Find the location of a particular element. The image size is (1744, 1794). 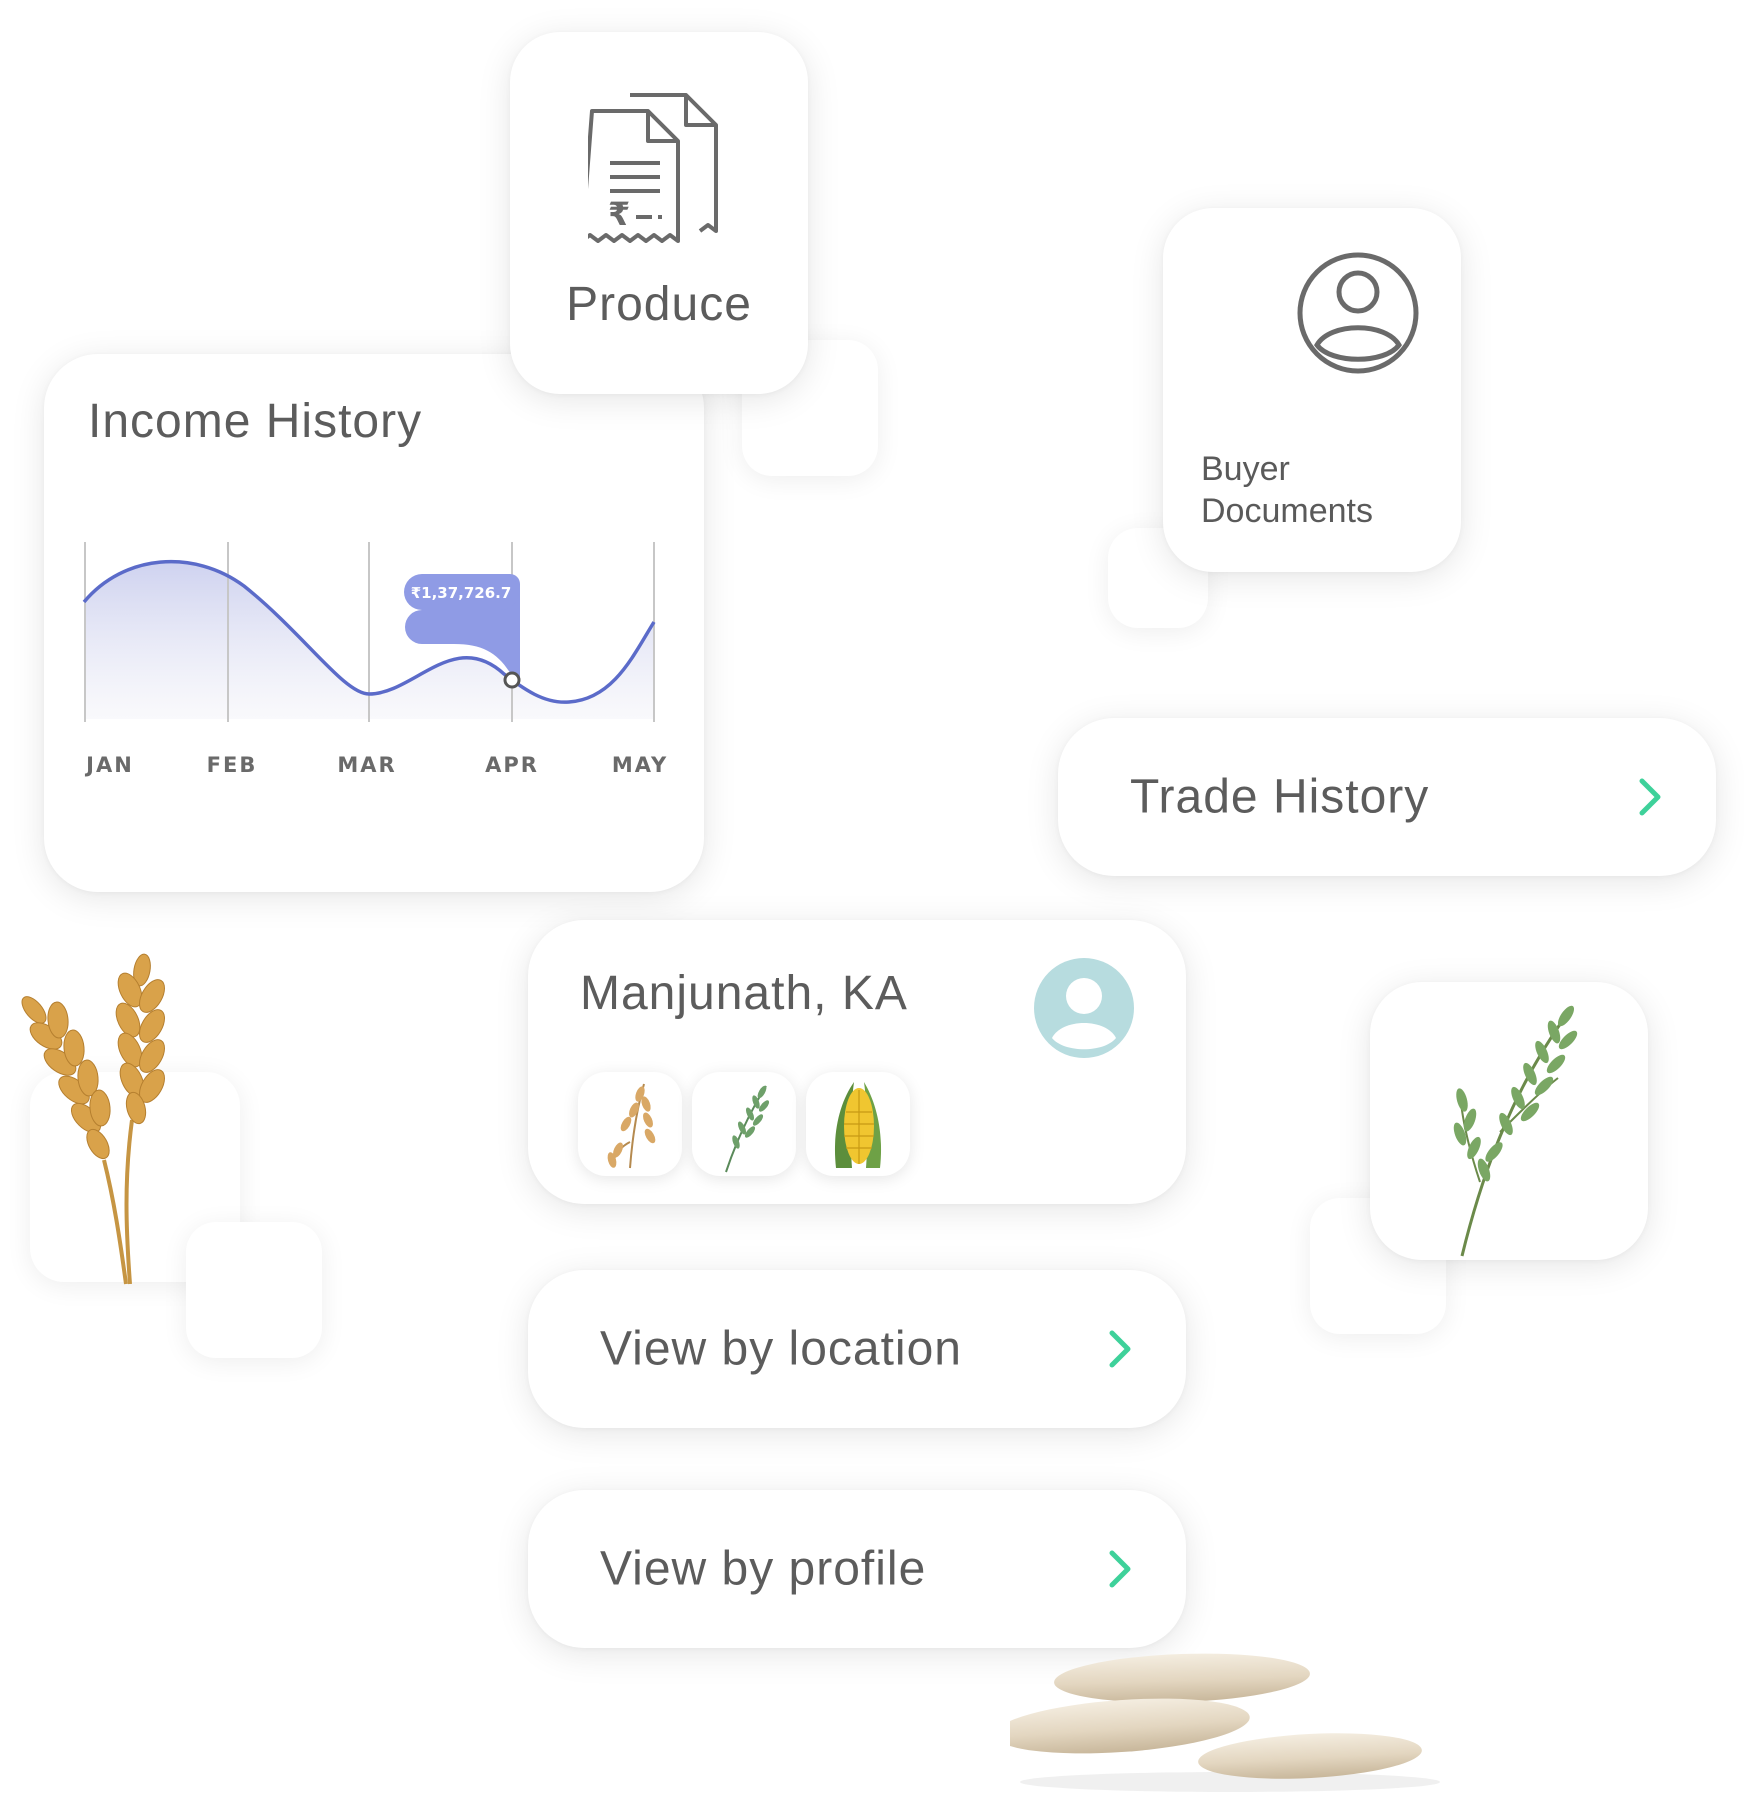

rice-image-tile is located at coordinates (1509, 1121).